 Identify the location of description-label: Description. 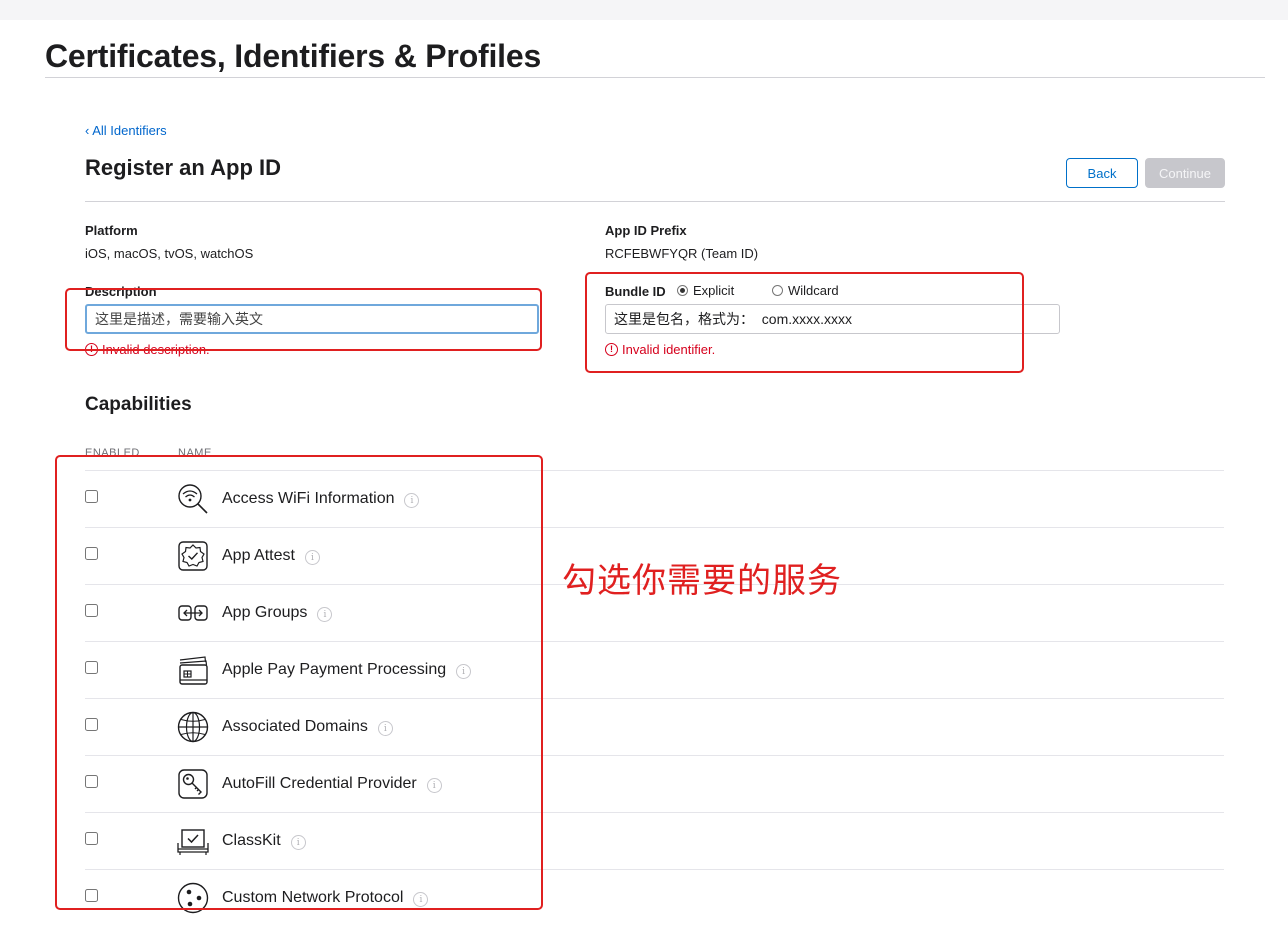
(121, 291).